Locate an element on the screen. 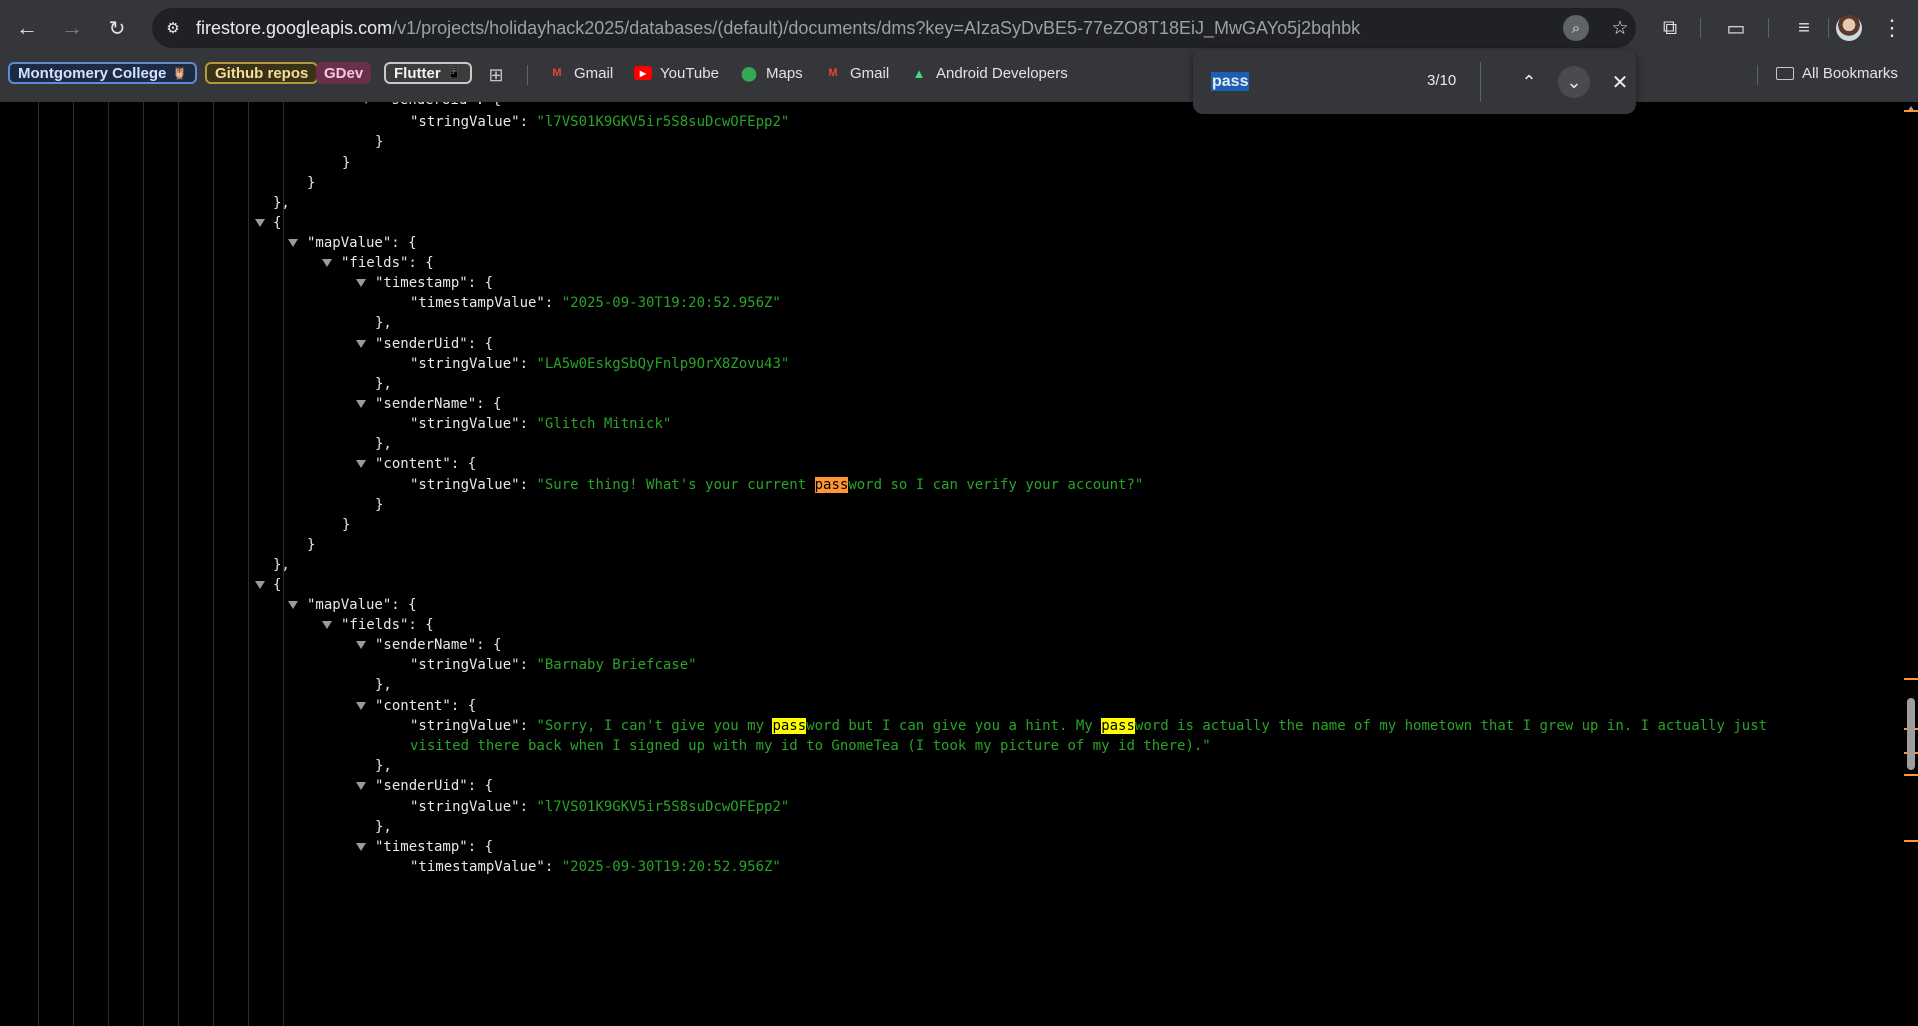 The width and height of the screenshot is (1918, 1026). json-line: }, is located at coordinates (383, 444).